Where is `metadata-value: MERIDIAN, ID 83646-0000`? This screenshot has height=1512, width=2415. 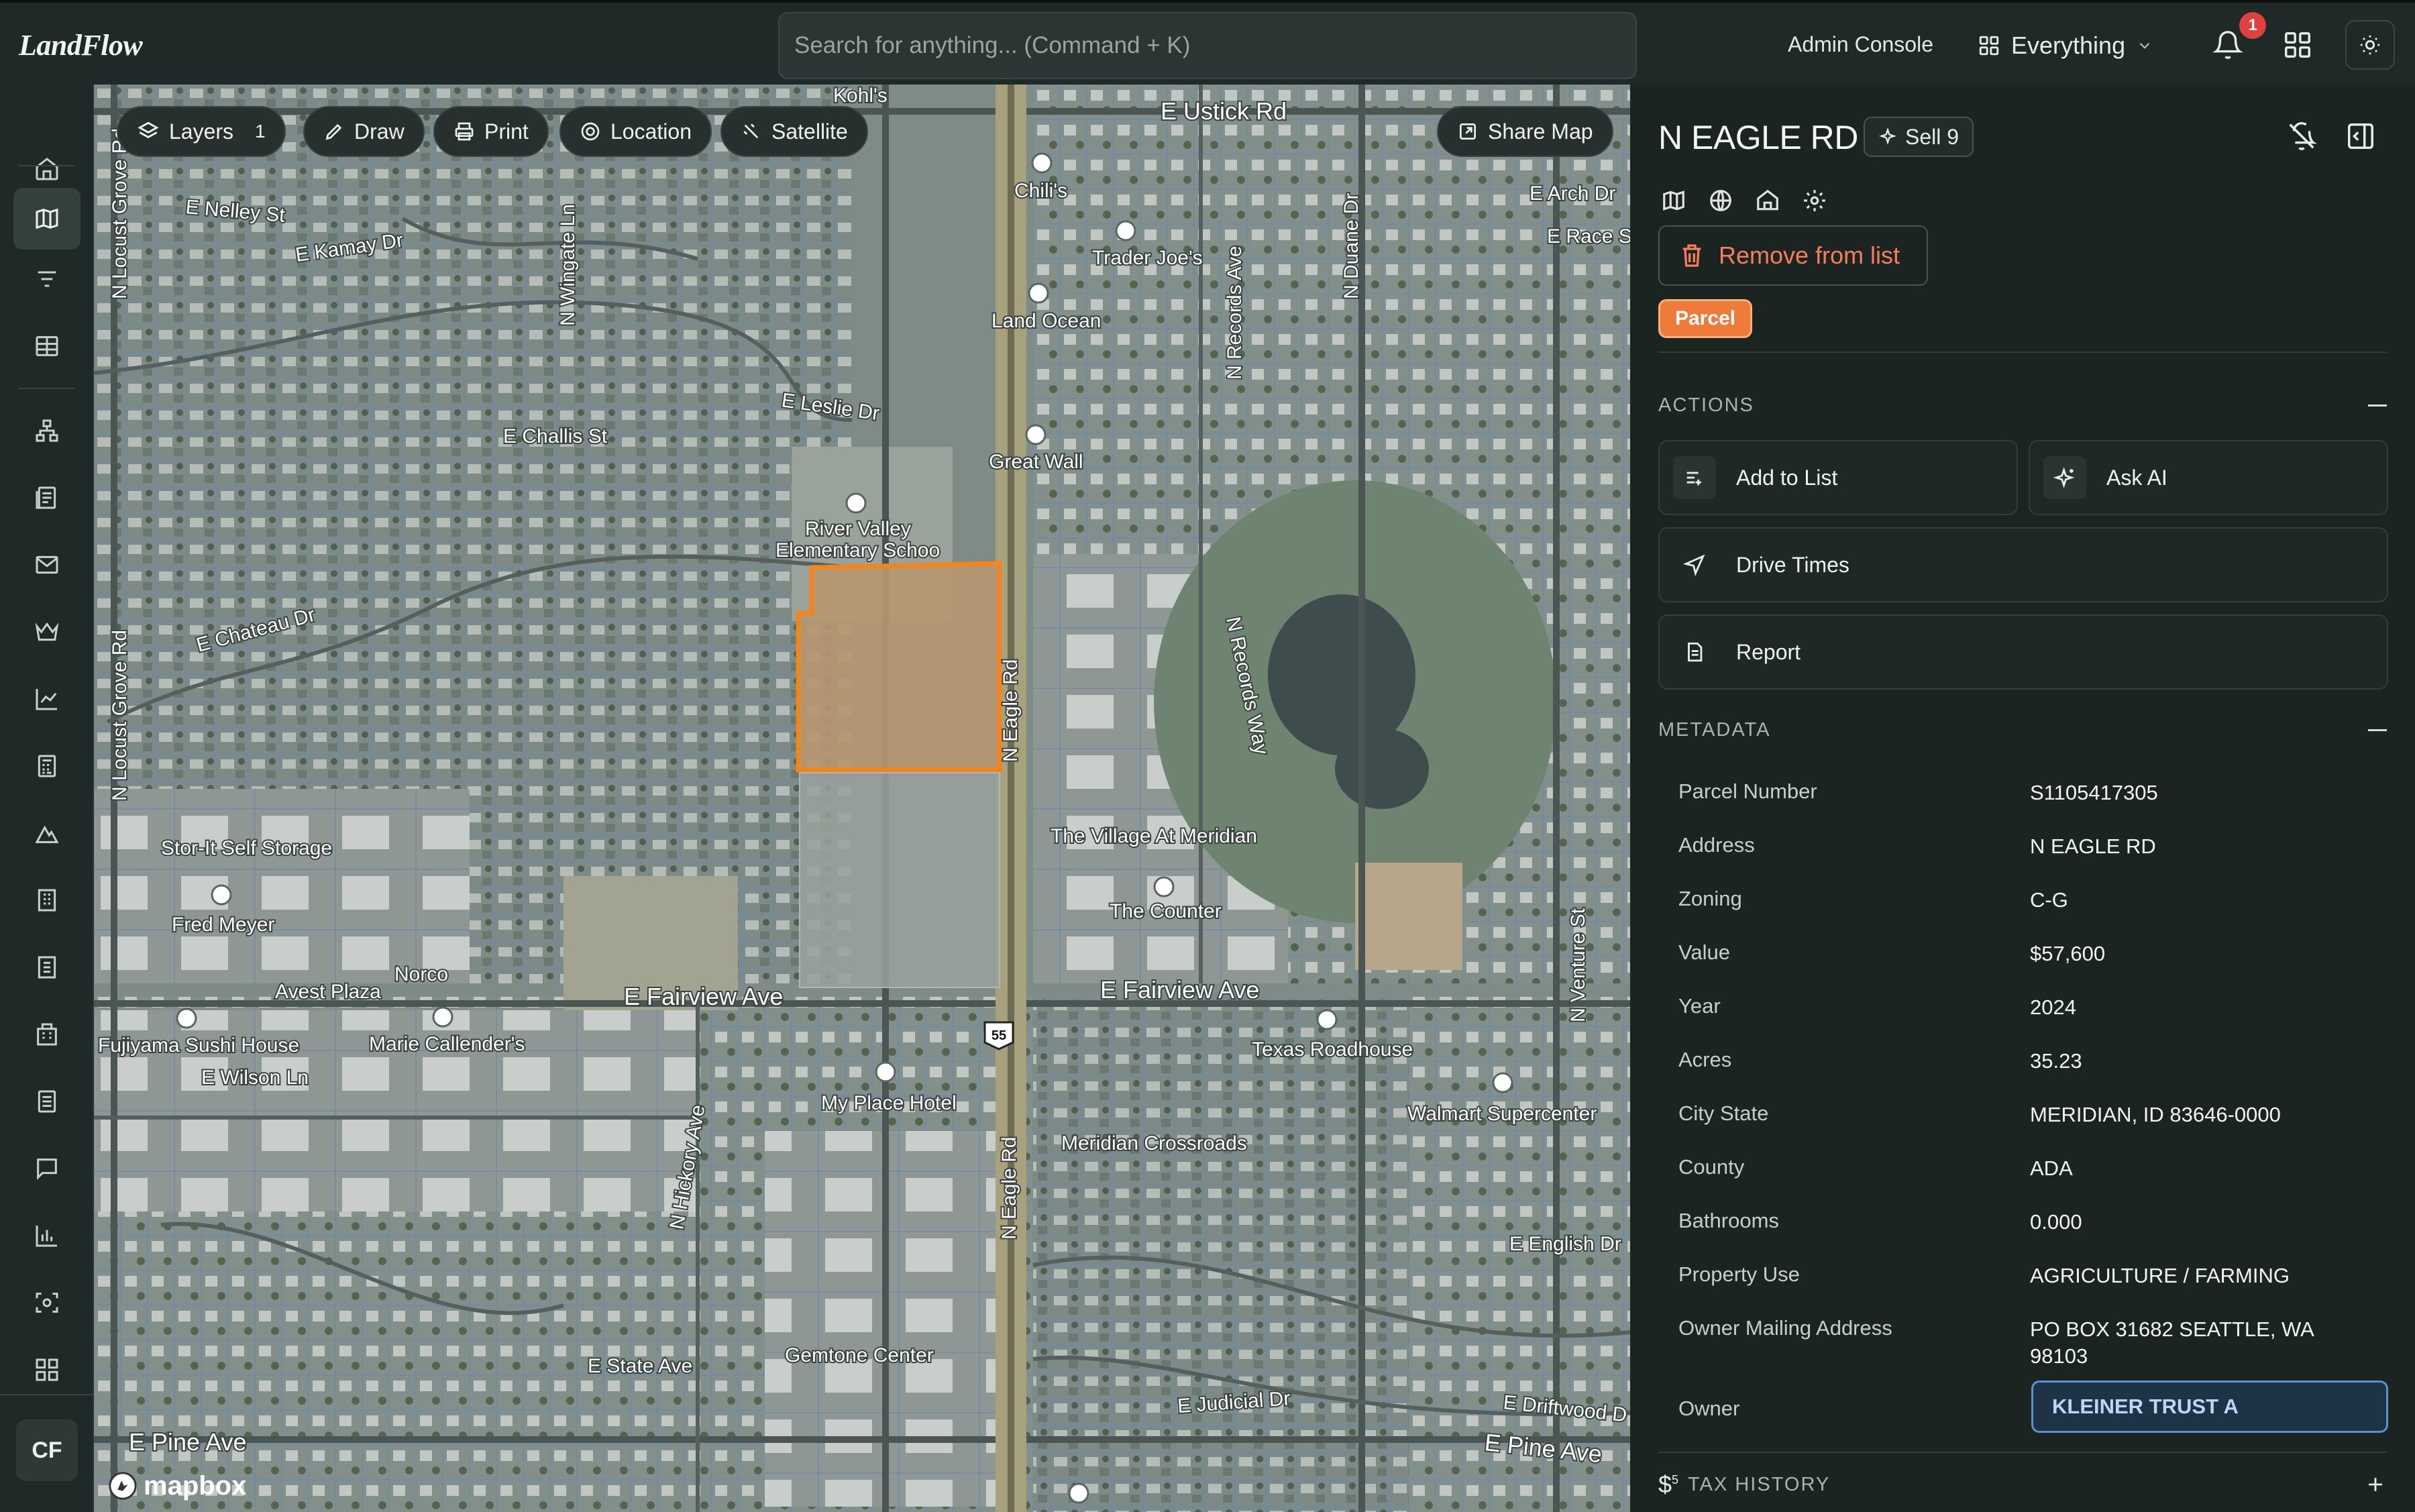 metadata-value: MERIDIAN, ID 83646-0000 is located at coordinates (2155, 1114).